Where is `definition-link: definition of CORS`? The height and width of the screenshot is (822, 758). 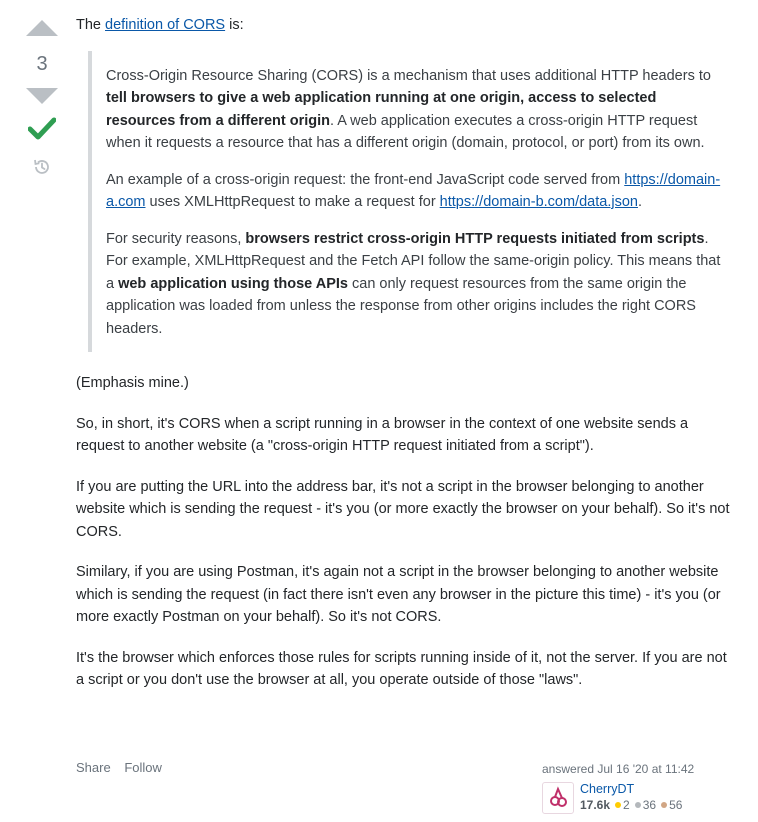 definition-link: definition of CORS is located at coordinates (165, 25).